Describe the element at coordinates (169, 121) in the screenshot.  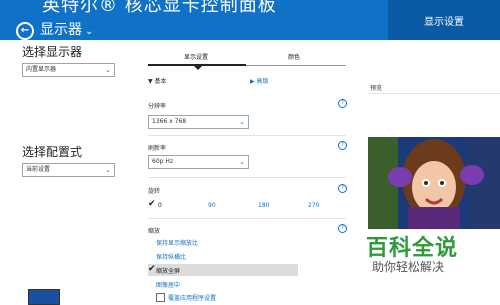
I see `resolution-value: 1366 x 768` at that location.